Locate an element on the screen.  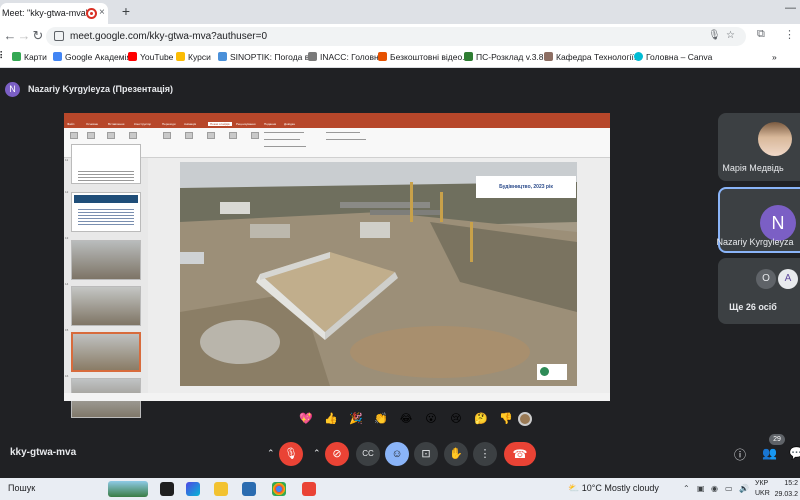
taskbar-search: Пошук is located at coordinates (75, 489).